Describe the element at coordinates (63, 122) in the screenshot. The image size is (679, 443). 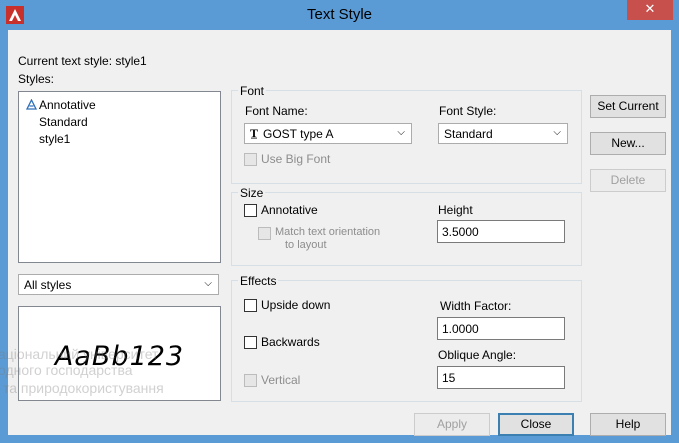
I see `list-item-label: Standard` at that location.